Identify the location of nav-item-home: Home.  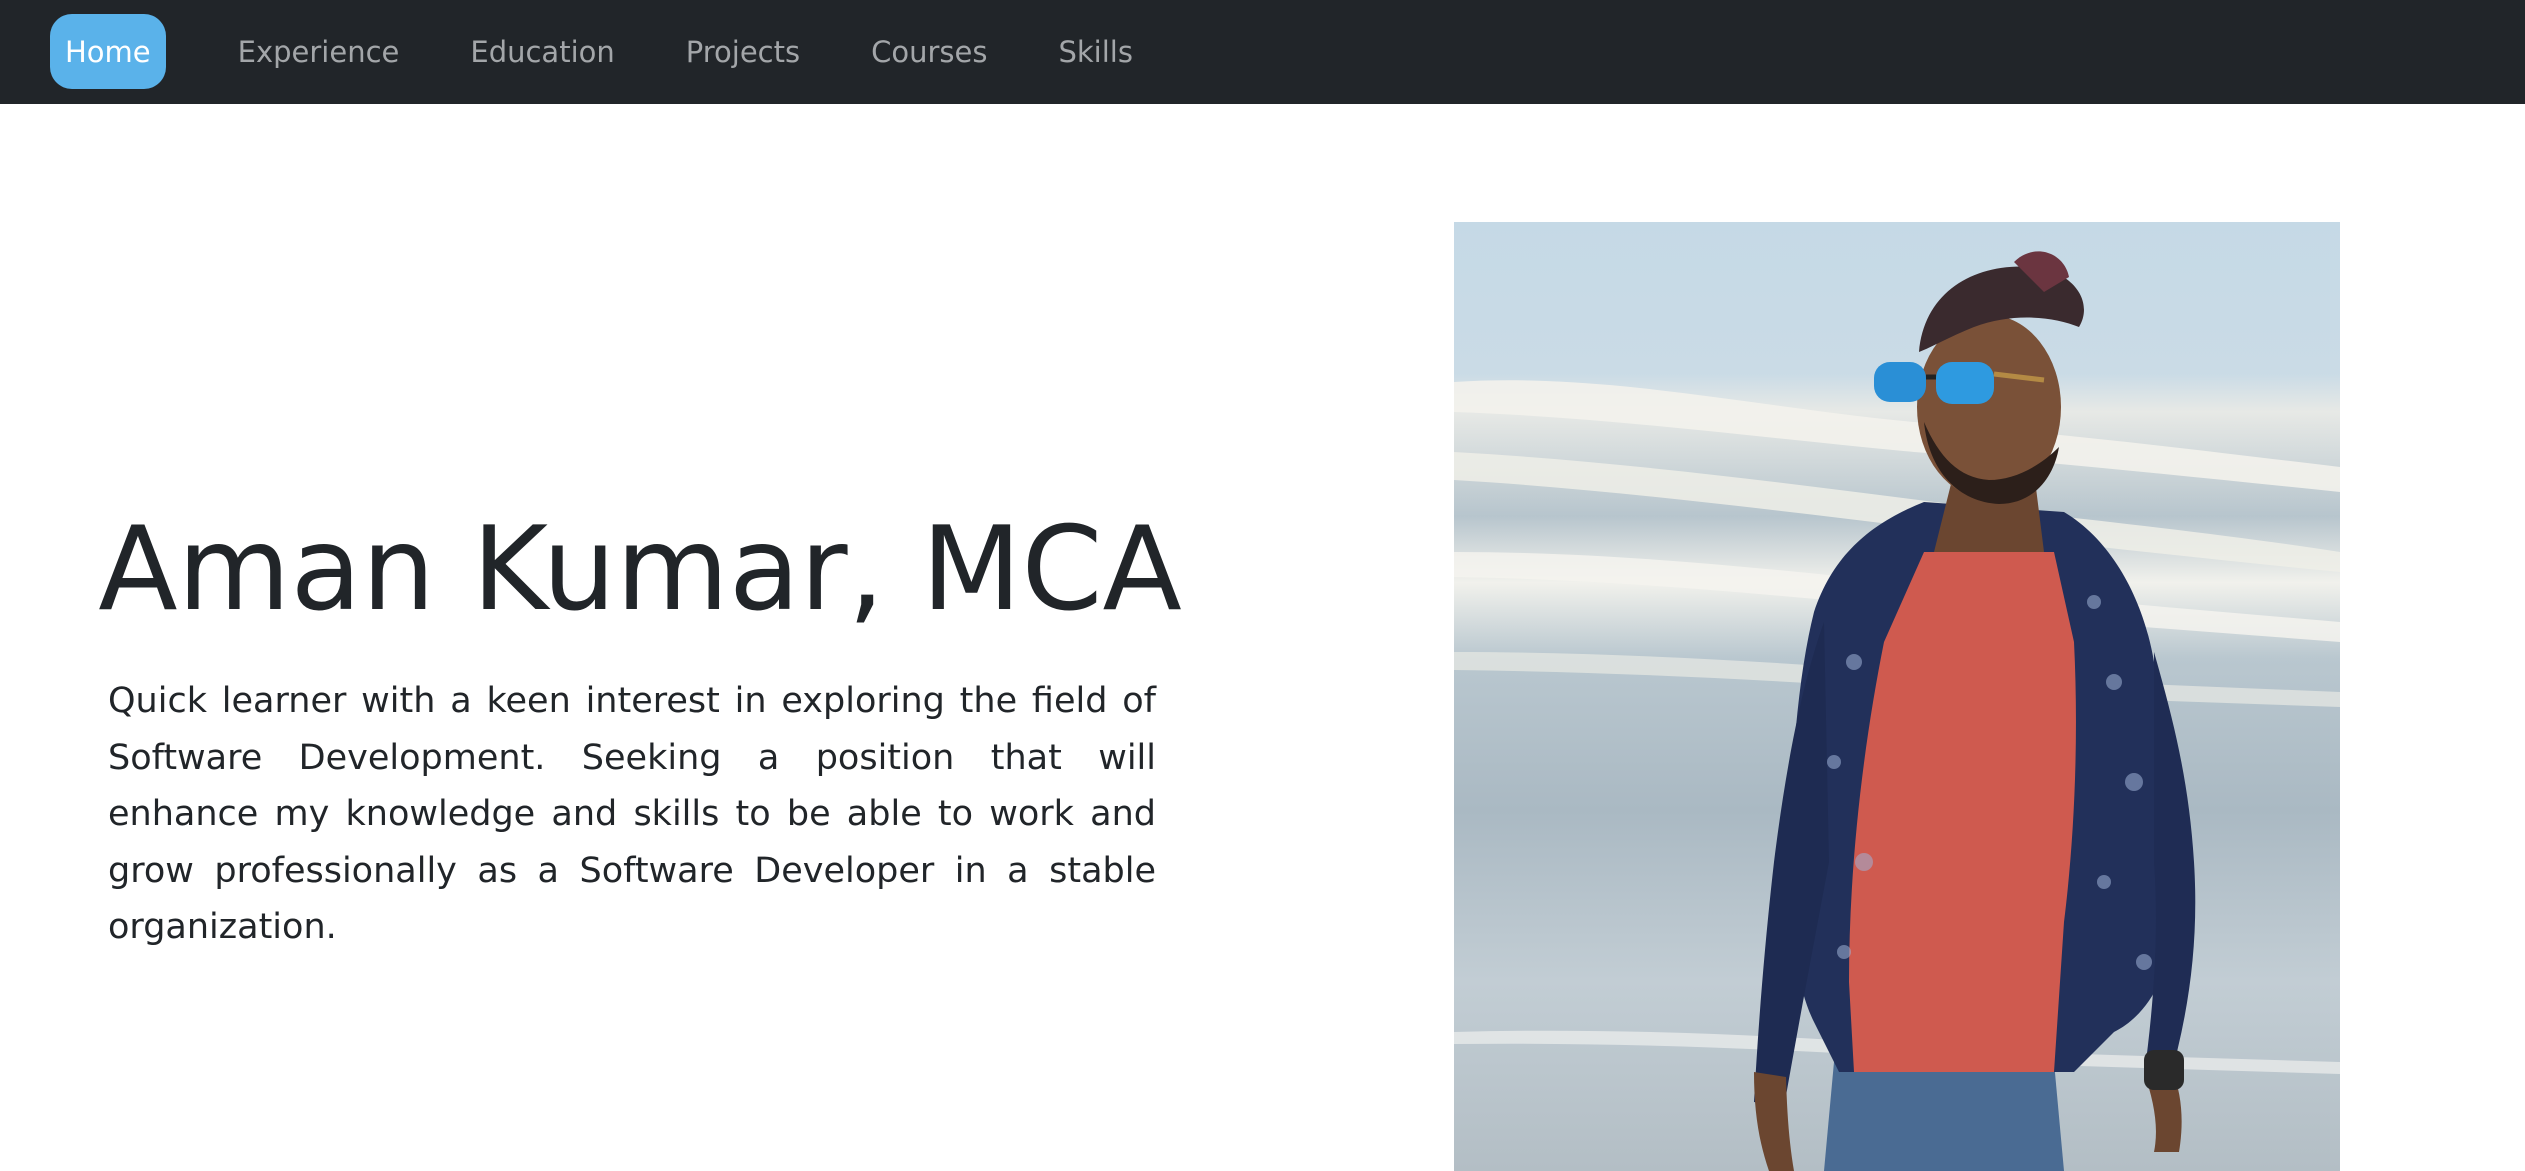
(108, 51).